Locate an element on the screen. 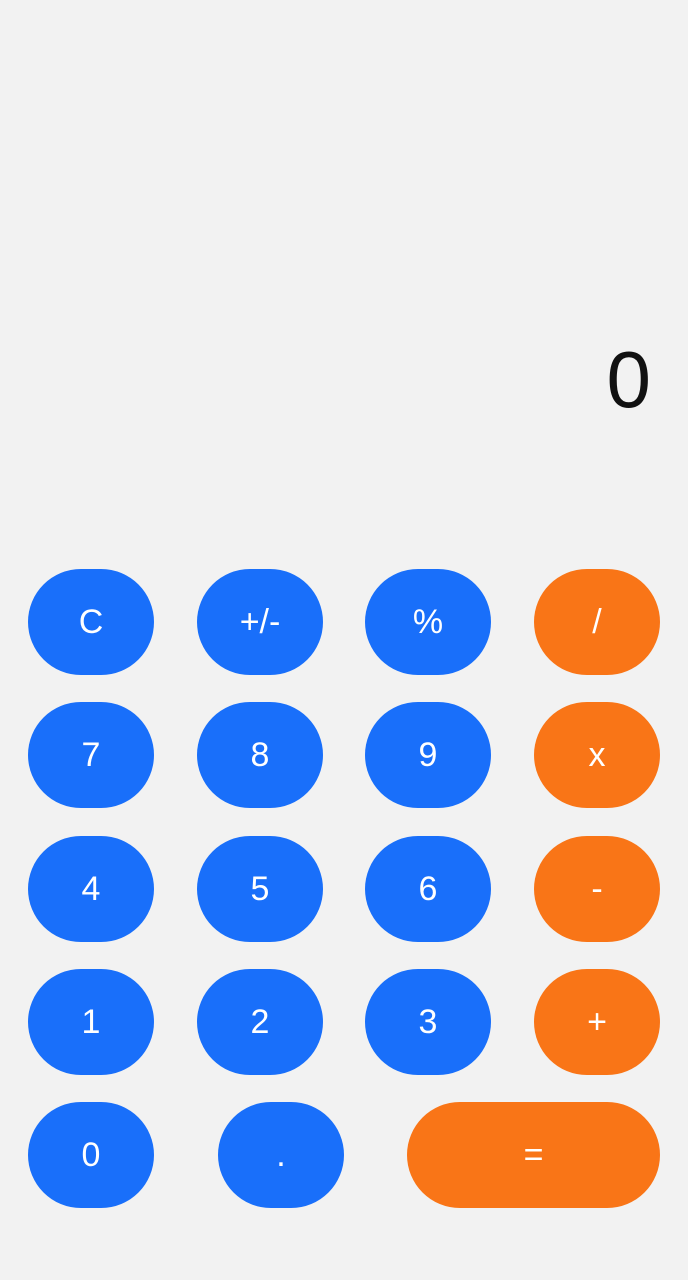 This screenshot has width=688, height=1280. digit-1-button: 1 is located at coordinates (91, 1022).